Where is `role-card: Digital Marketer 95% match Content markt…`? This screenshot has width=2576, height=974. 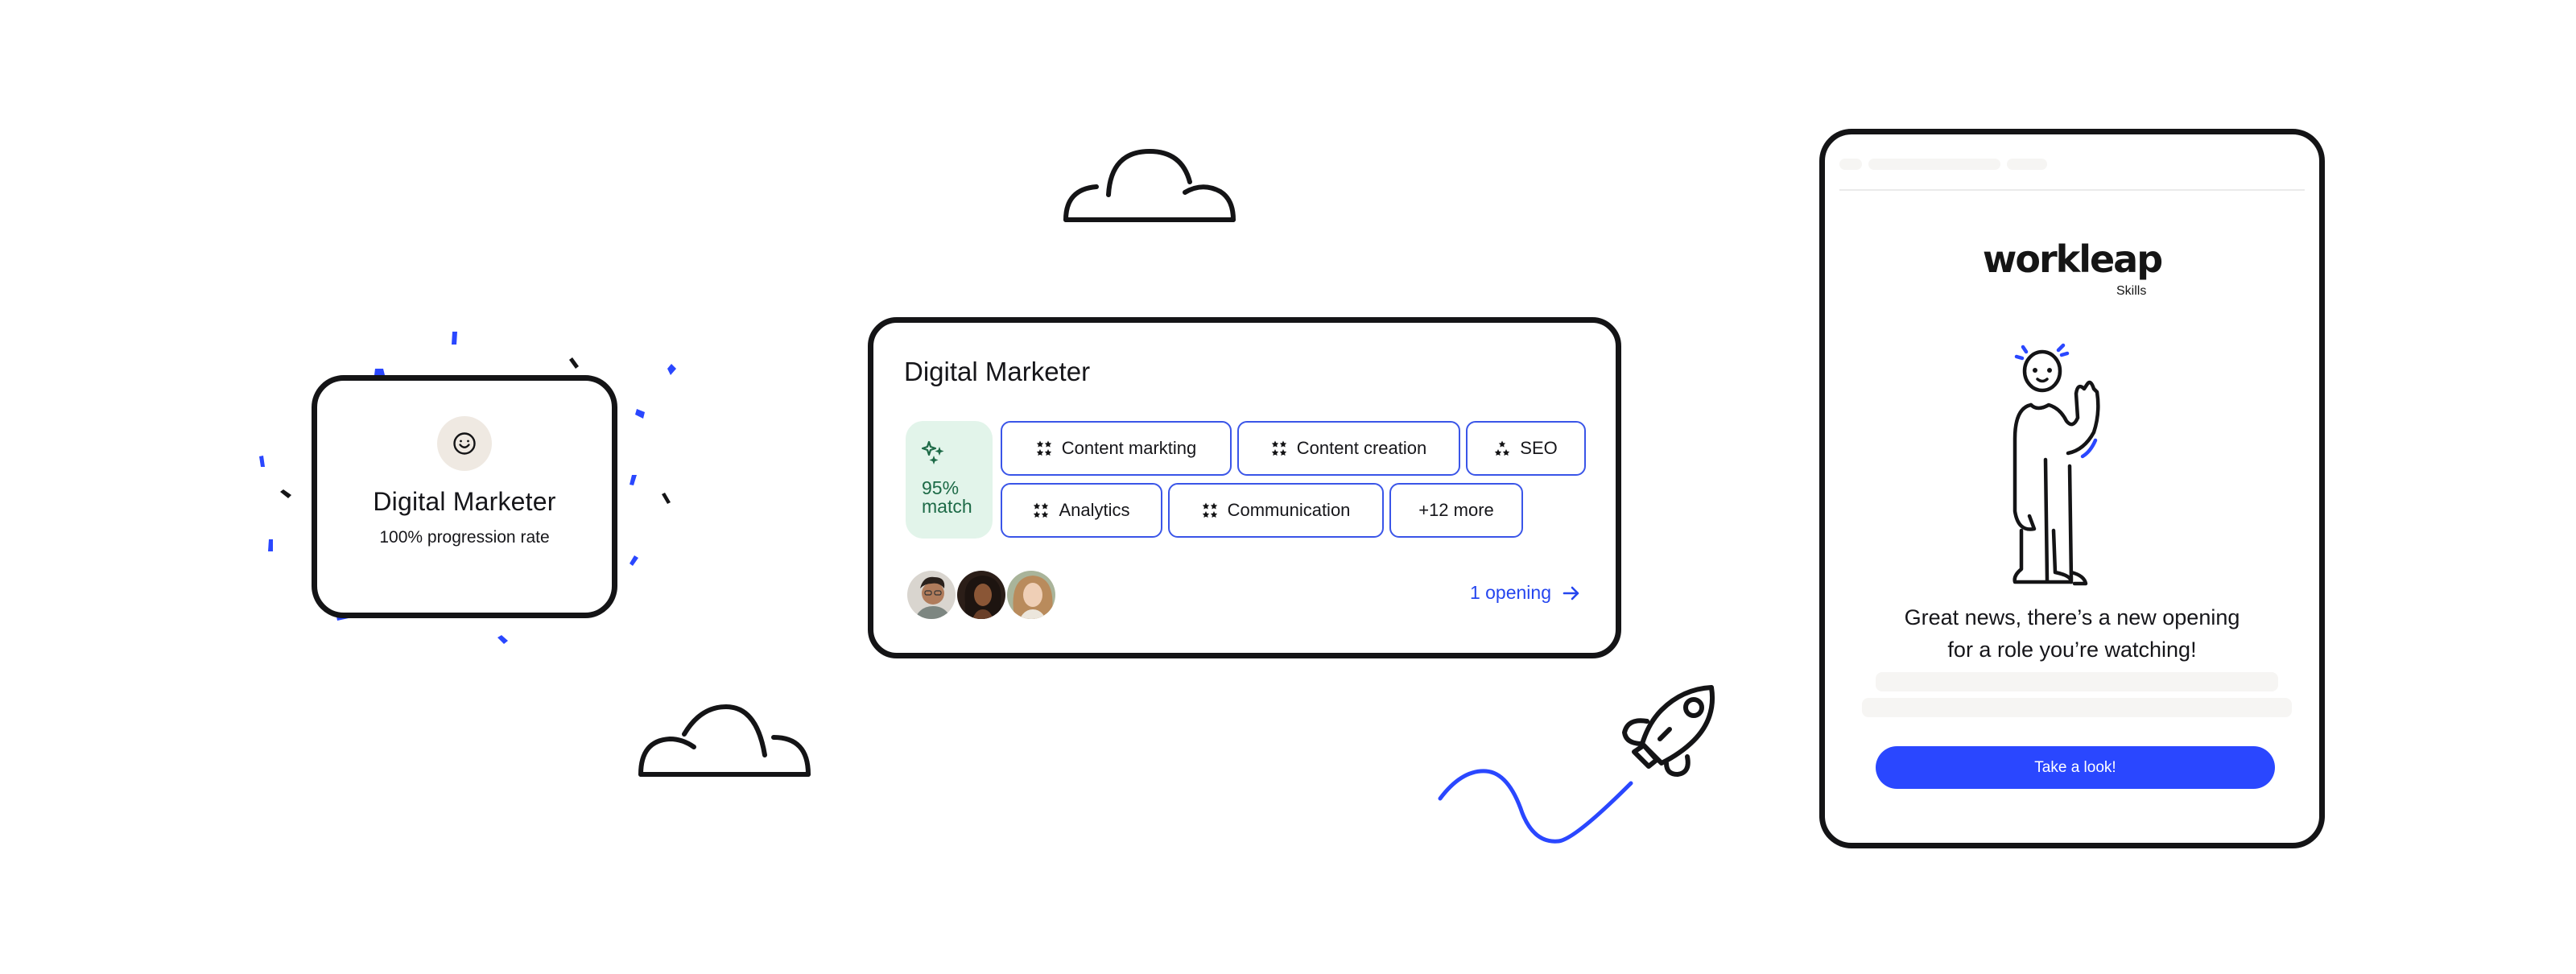
role-card: Digital Marketer 95% match Content markt… is located at coordinates (1244, 487).